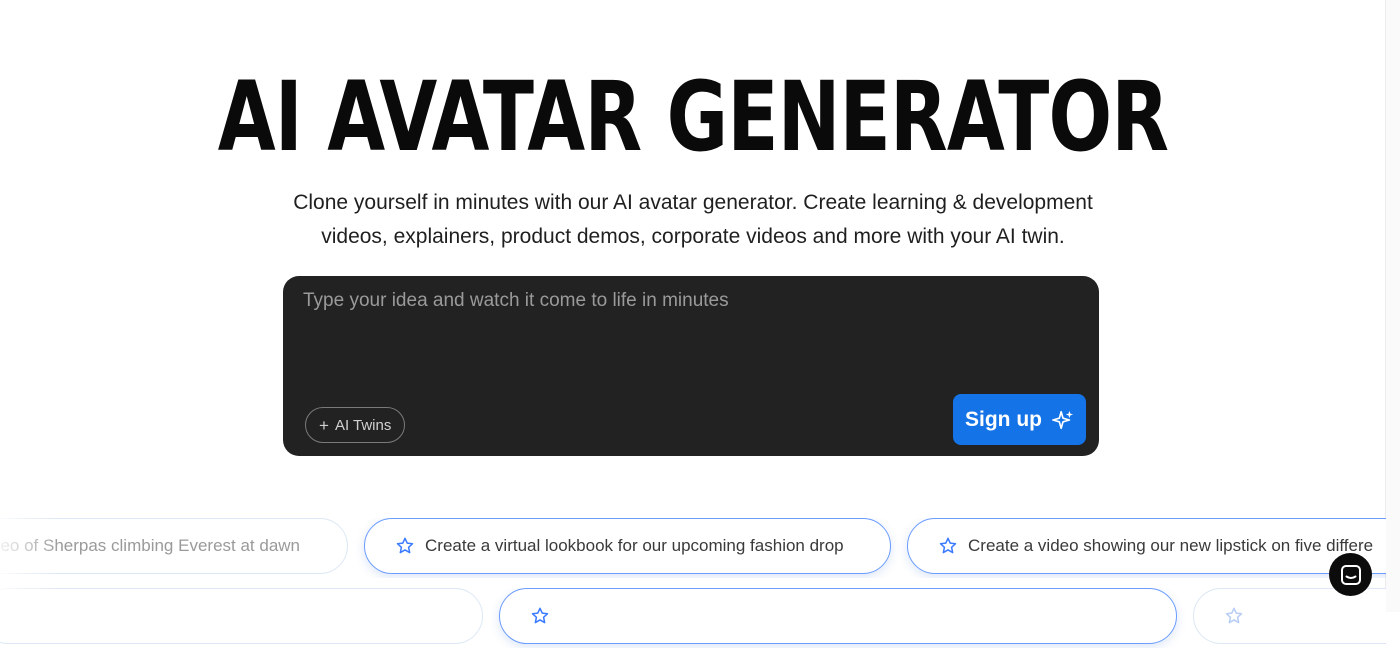 This screenshot has width=1400, height=648. I want to click on chat-icon, so click(1350, 574).